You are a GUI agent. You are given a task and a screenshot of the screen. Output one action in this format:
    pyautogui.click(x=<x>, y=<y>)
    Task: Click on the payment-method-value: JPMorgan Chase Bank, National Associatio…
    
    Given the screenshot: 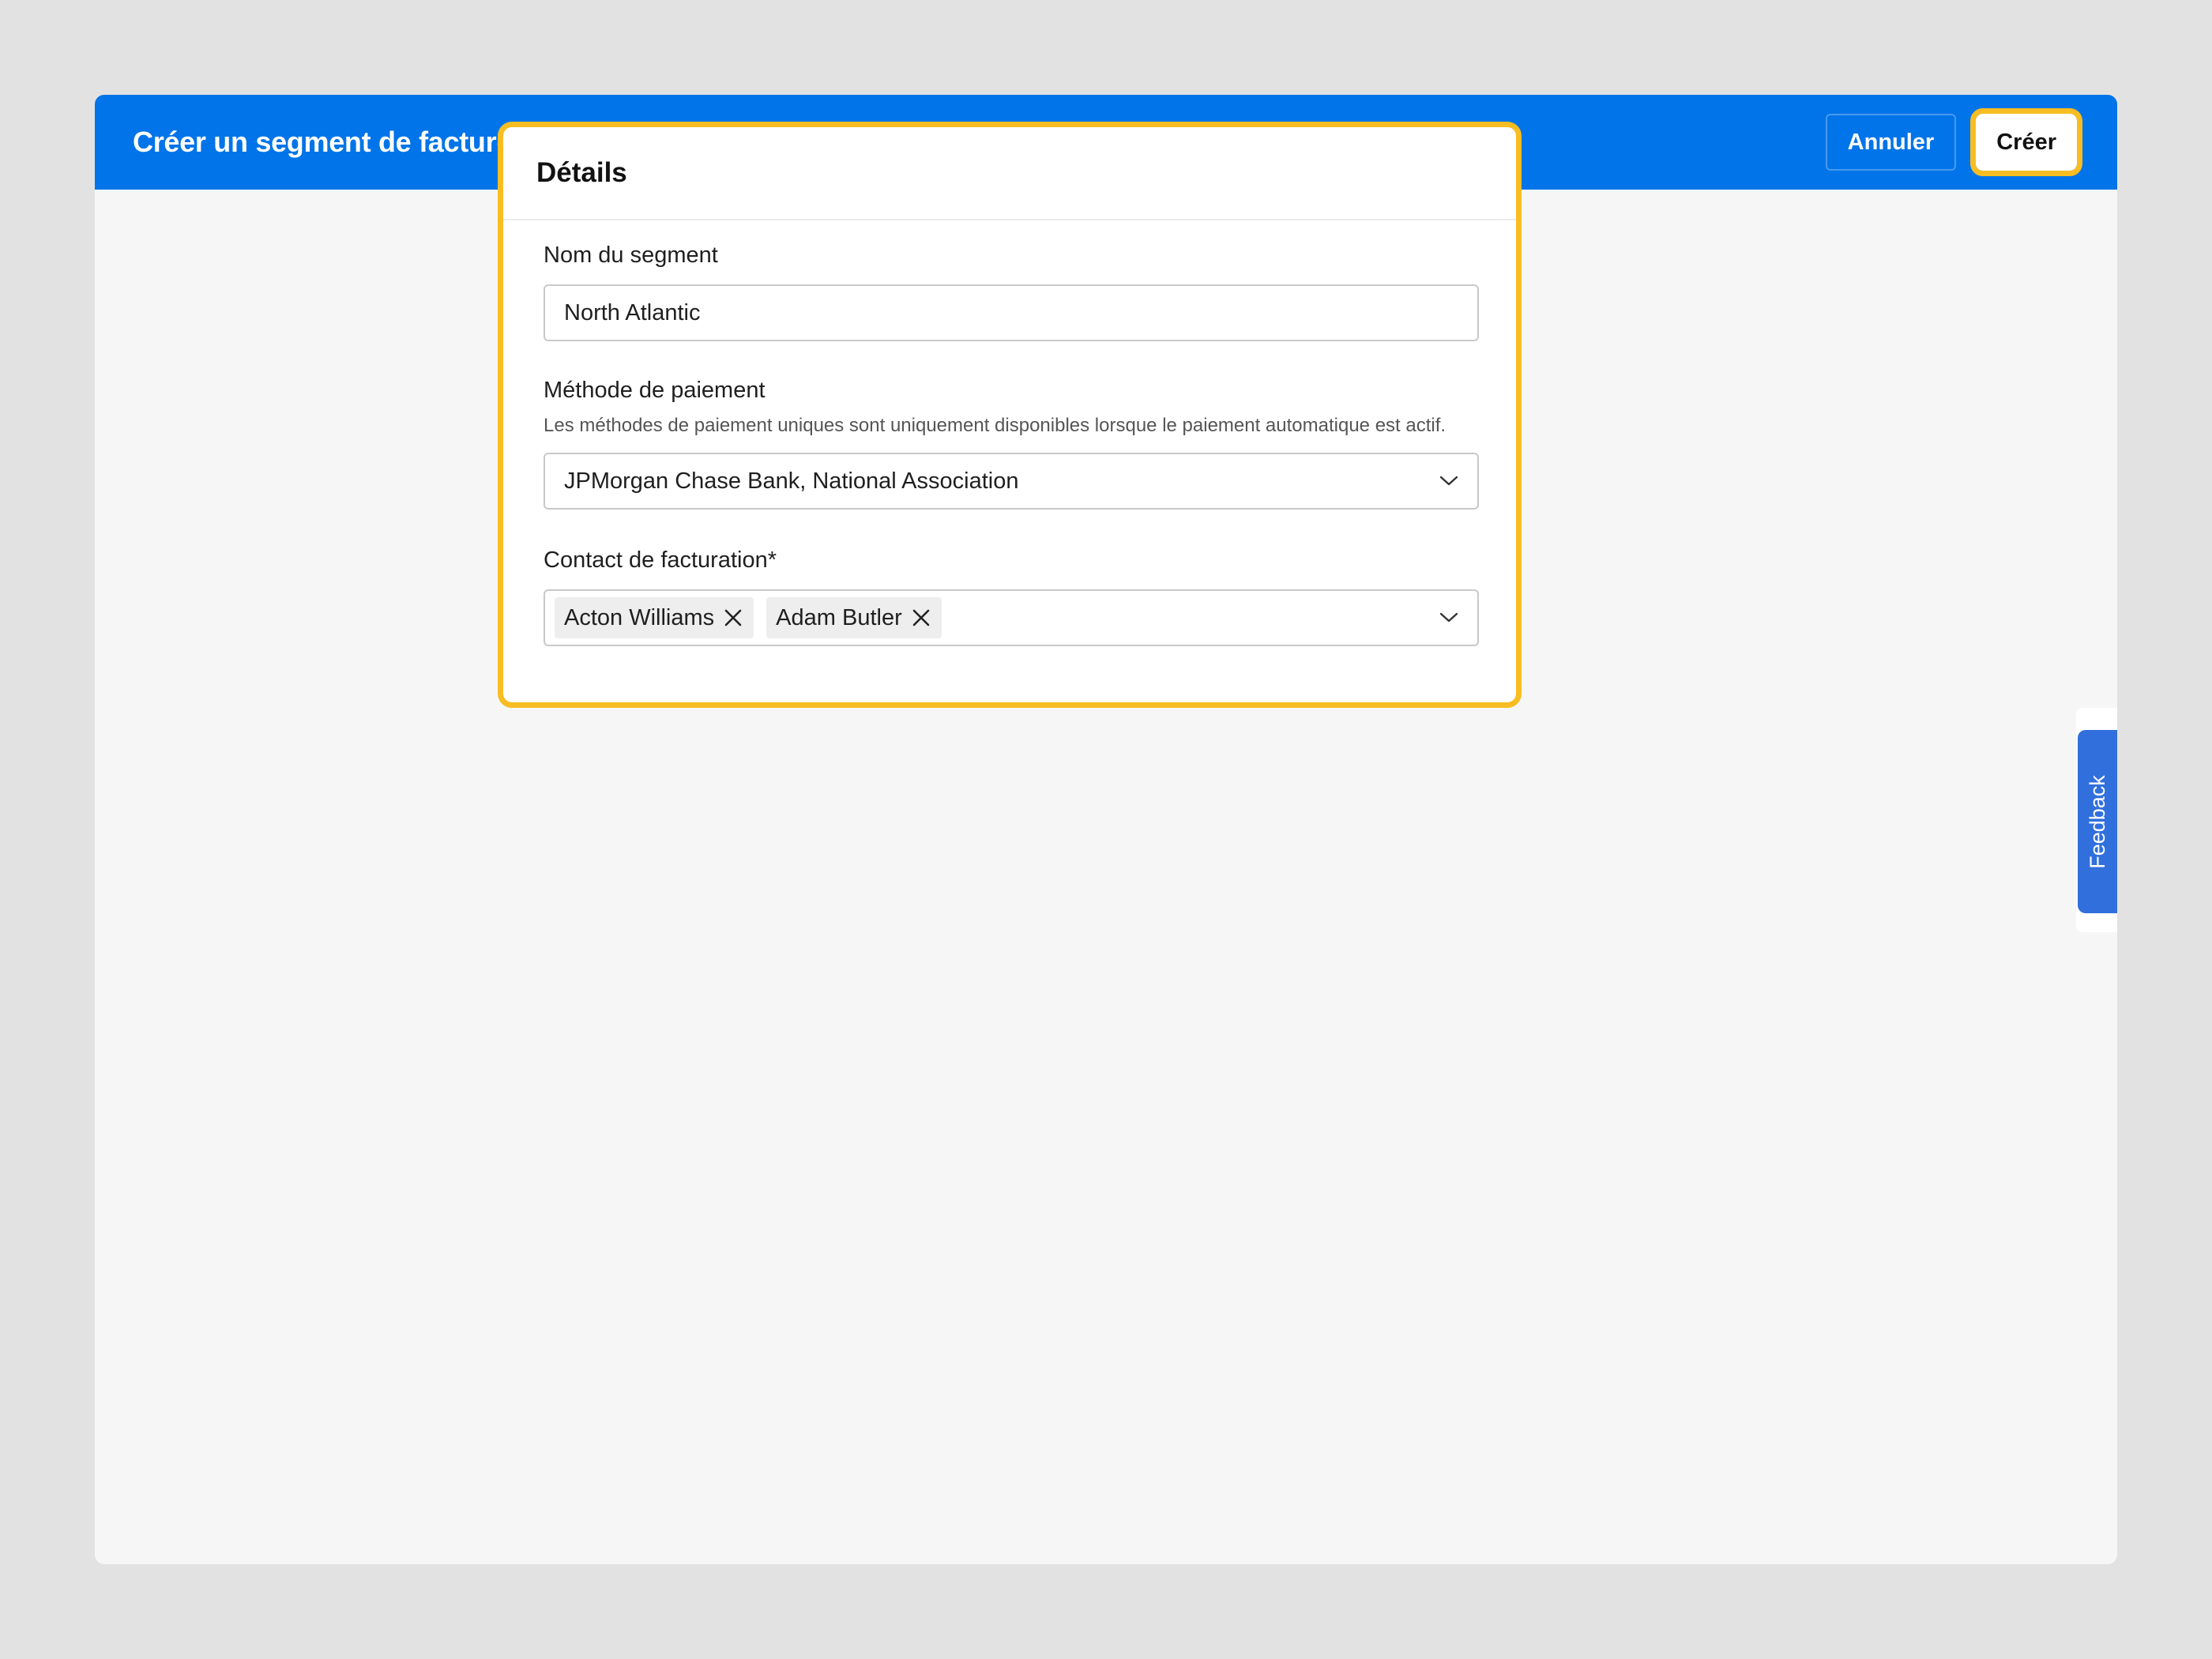 What is the action you would take?
    pyautogui.click(x=792, y=481)
    